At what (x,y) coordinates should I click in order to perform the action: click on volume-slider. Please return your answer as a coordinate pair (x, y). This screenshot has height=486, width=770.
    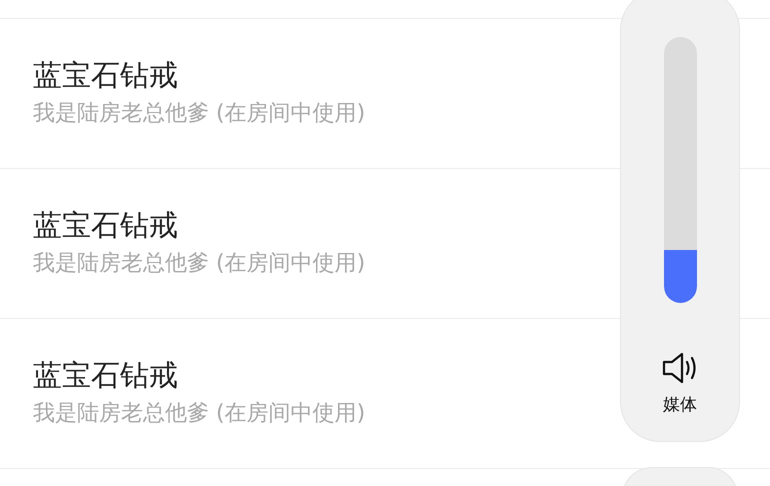
    Looking at the image, I should click on (680, 170).